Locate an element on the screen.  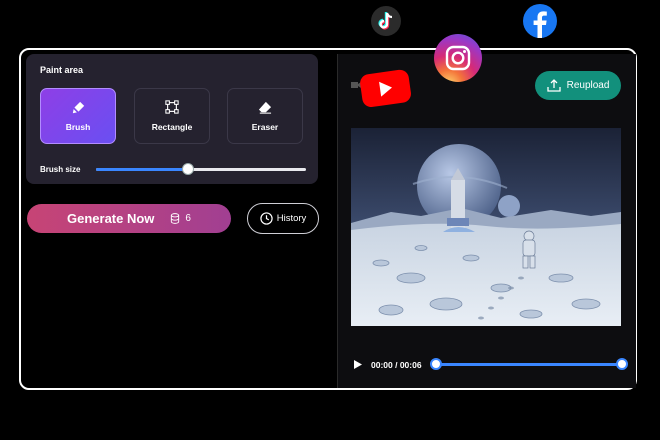
credits-count: 6 is located at coordinates (180, 218).